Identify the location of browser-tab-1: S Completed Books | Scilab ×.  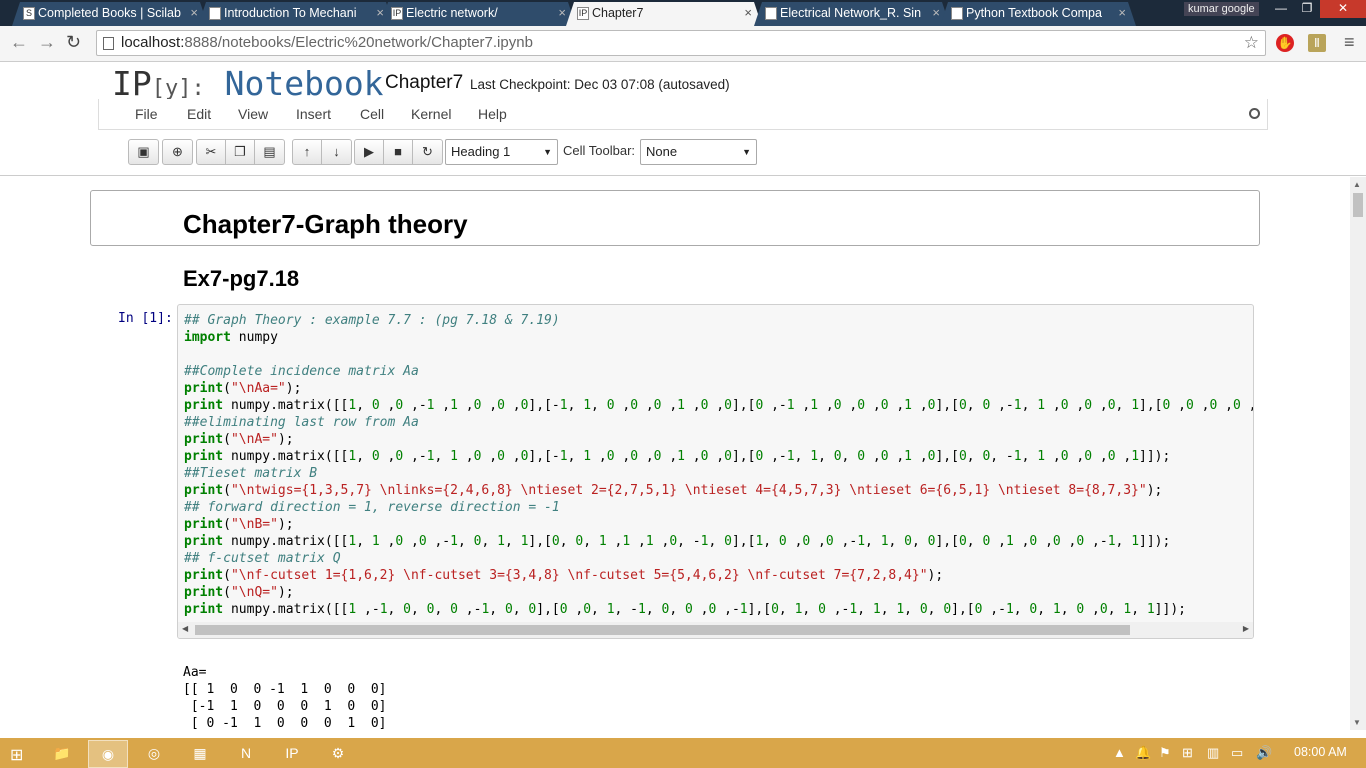
(110, 14).